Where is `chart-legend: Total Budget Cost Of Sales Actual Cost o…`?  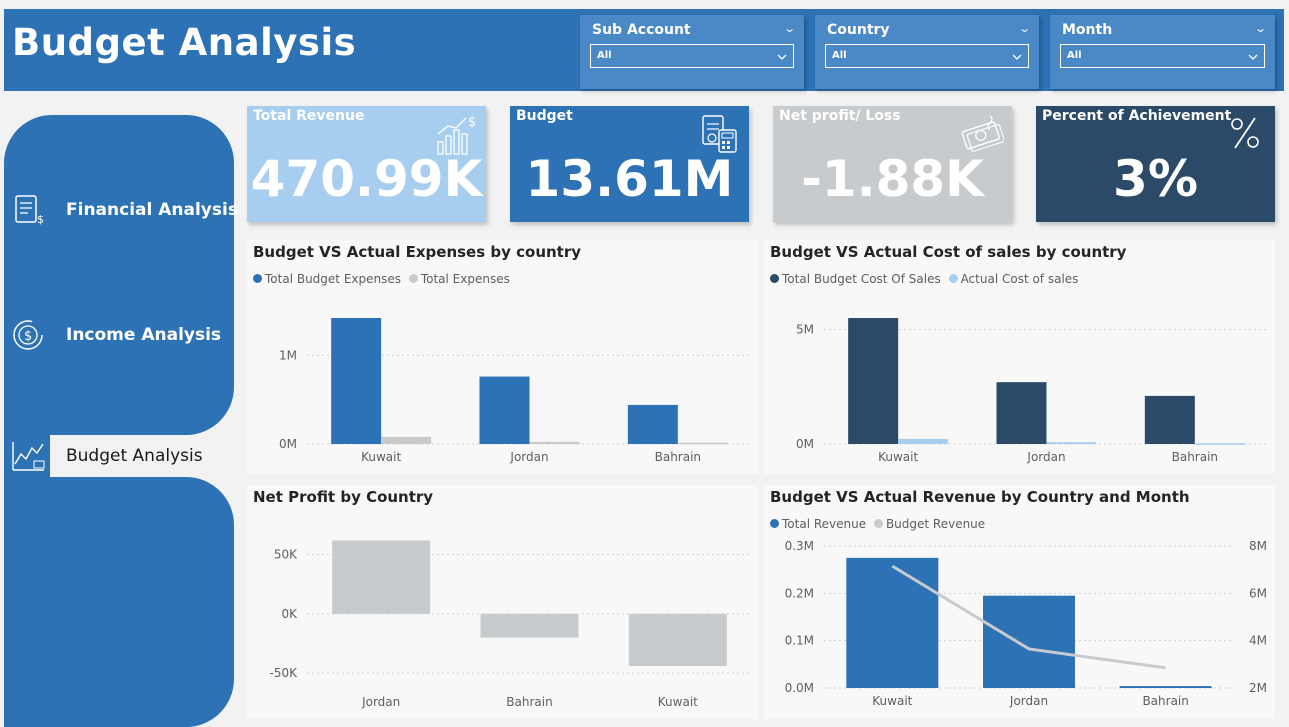
chart-legend: Total Budget Cost Of Sales Actual Cost o… is located at coordinates (926, 279).